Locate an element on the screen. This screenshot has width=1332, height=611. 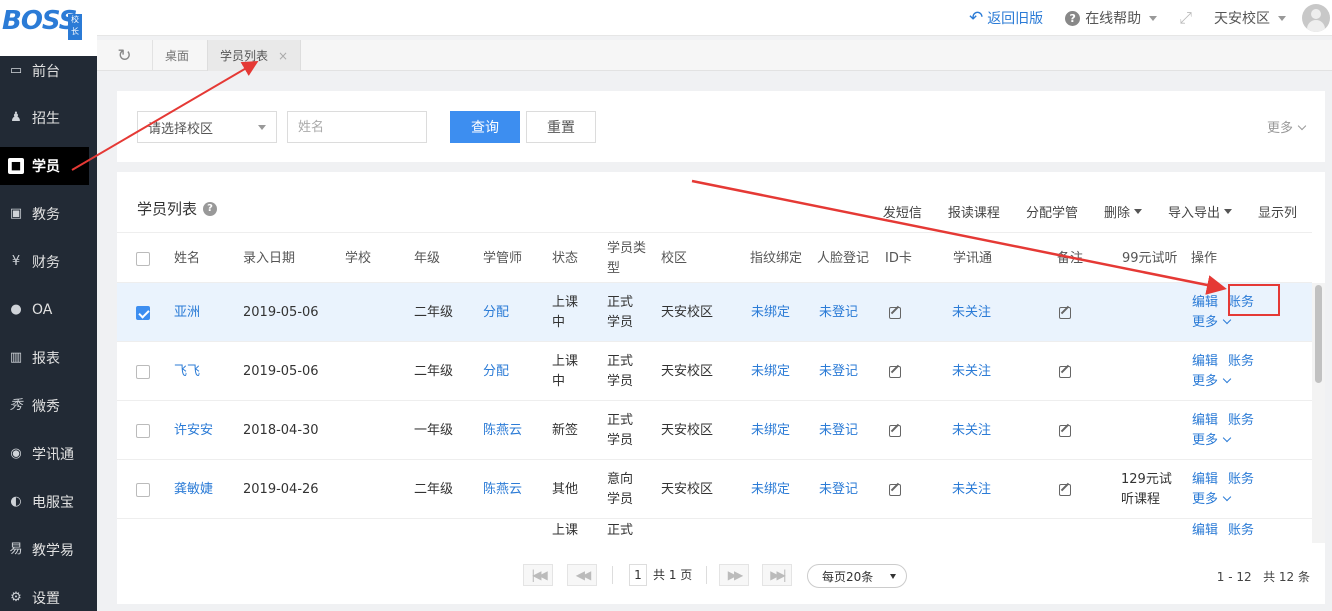
help-icon: ? is located at coordinates (210, 208).